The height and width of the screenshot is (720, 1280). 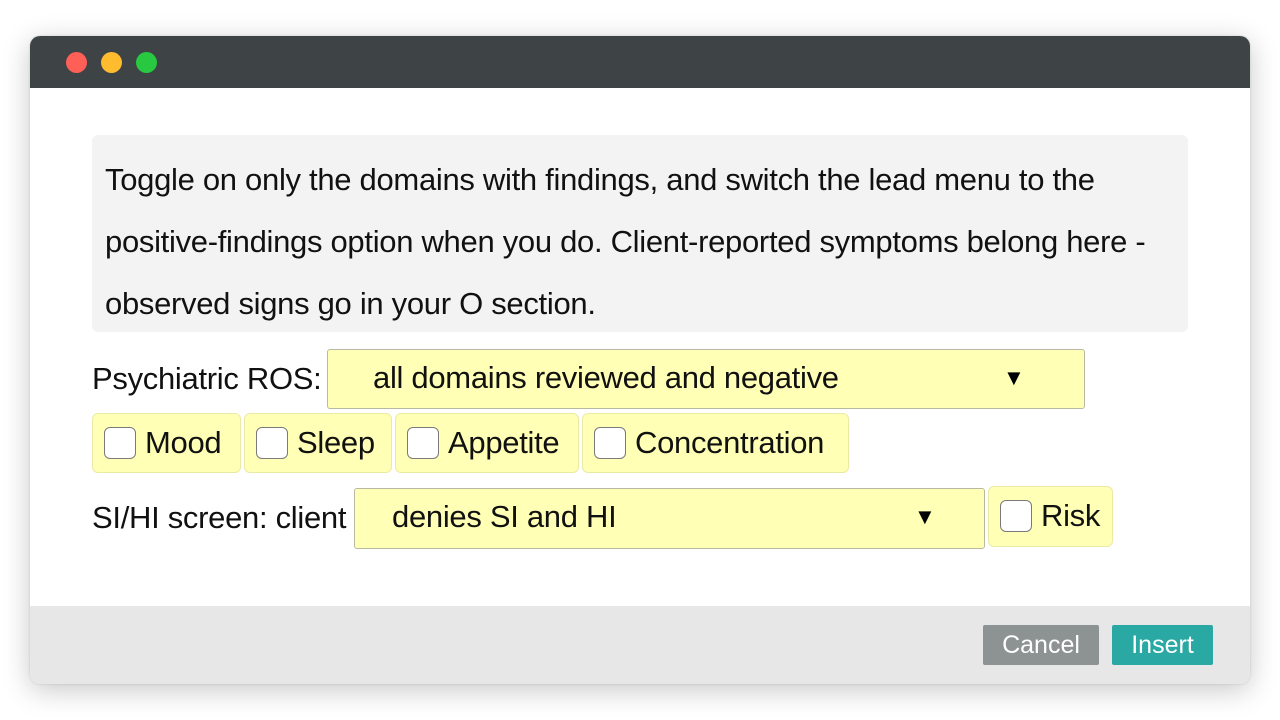 I want to click on cancel-button: Cancel, so click(x=1041, y=645).